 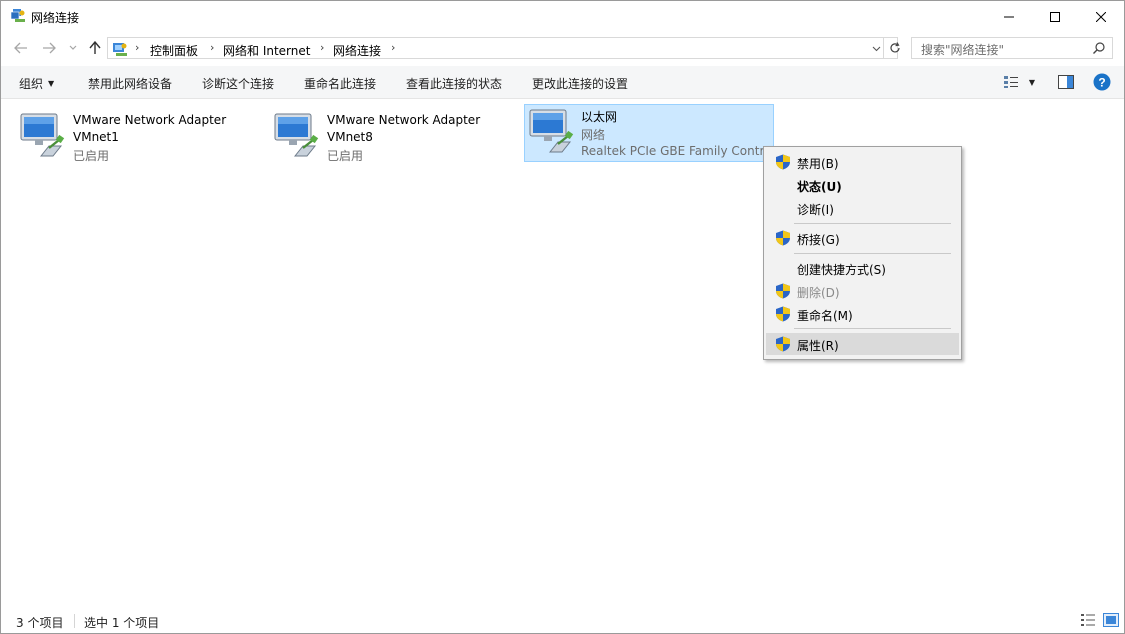 I want to click on change-view-button, so click(x=1011, y=82).